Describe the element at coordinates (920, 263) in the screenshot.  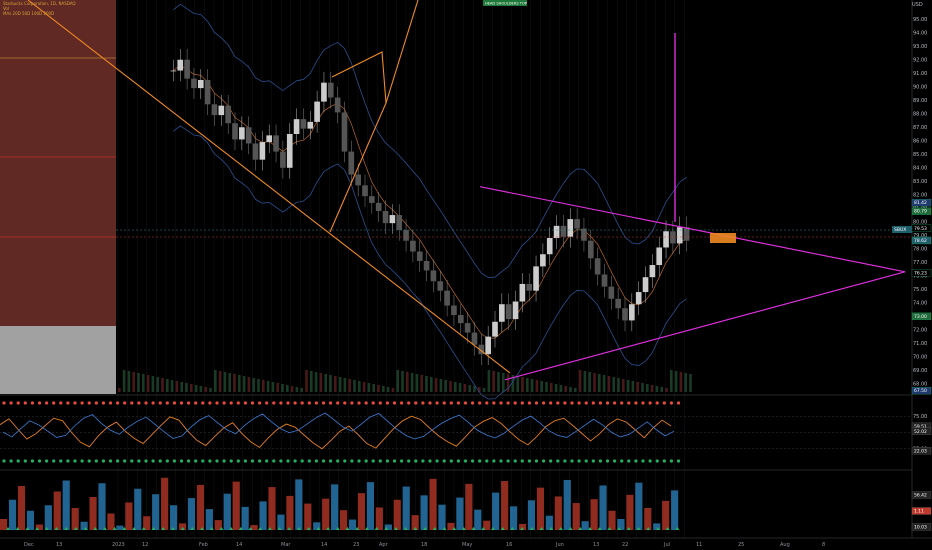
I see `price-tick-label: 77.00` at that location.